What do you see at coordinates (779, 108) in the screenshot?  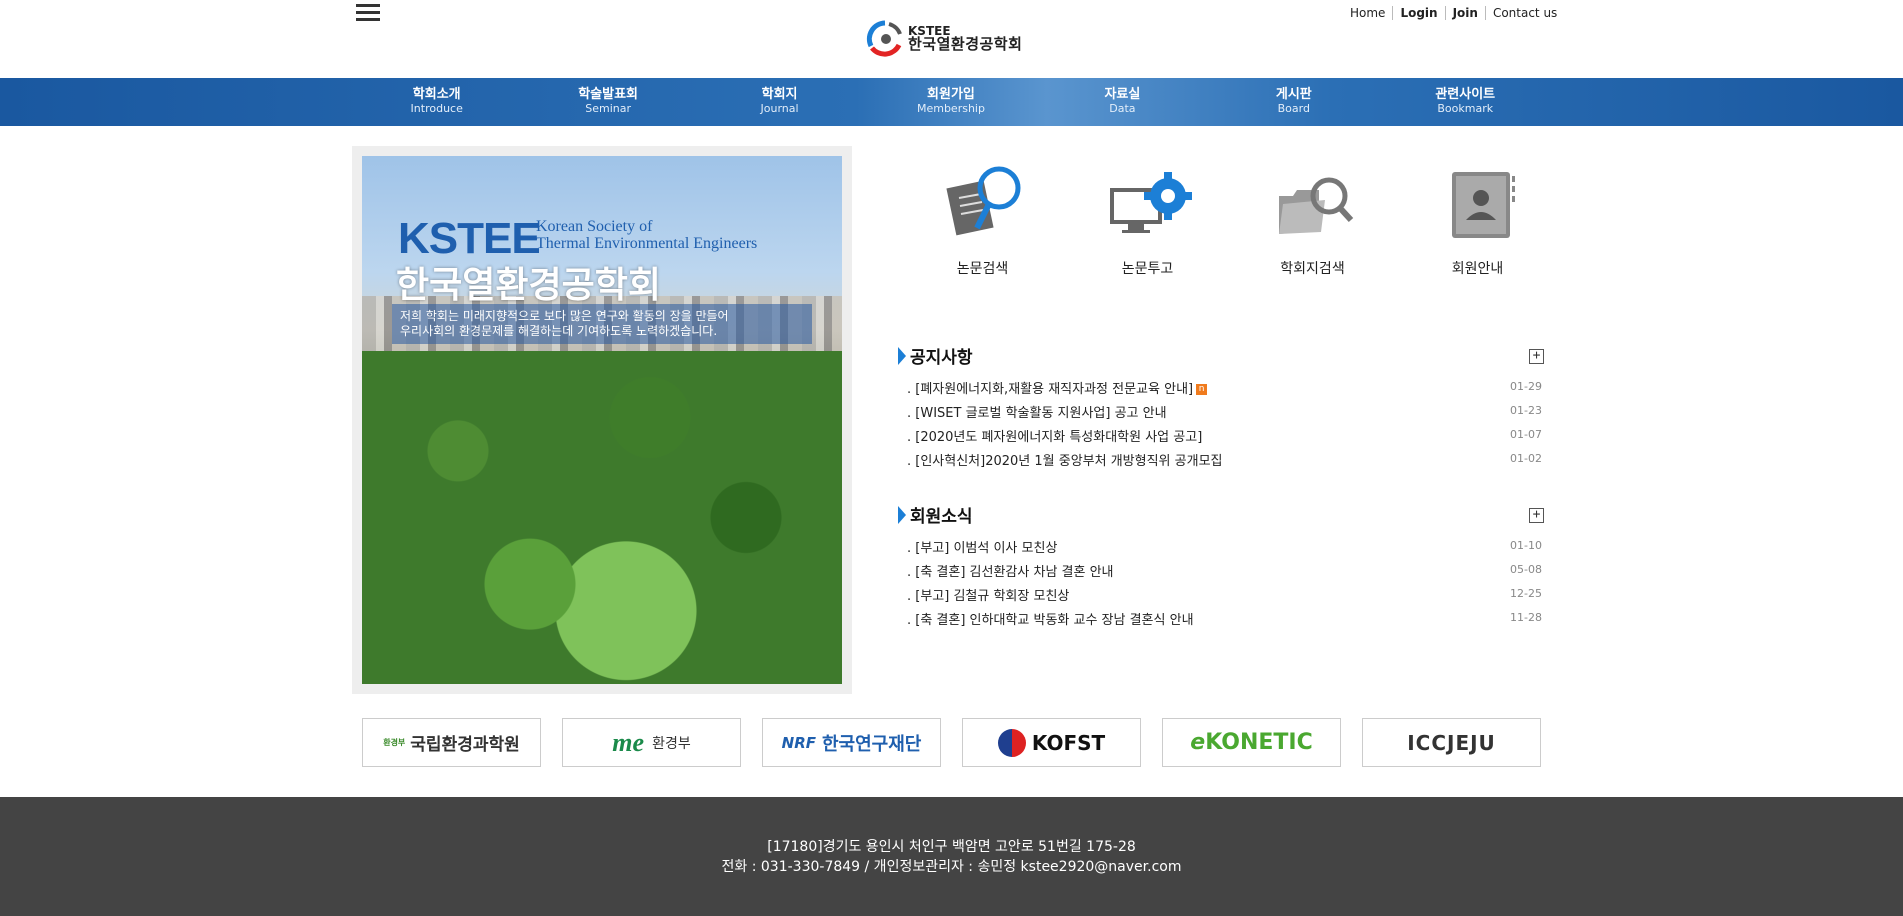 I see `nav-label-en: Journal` at bounding box center [779, 108].